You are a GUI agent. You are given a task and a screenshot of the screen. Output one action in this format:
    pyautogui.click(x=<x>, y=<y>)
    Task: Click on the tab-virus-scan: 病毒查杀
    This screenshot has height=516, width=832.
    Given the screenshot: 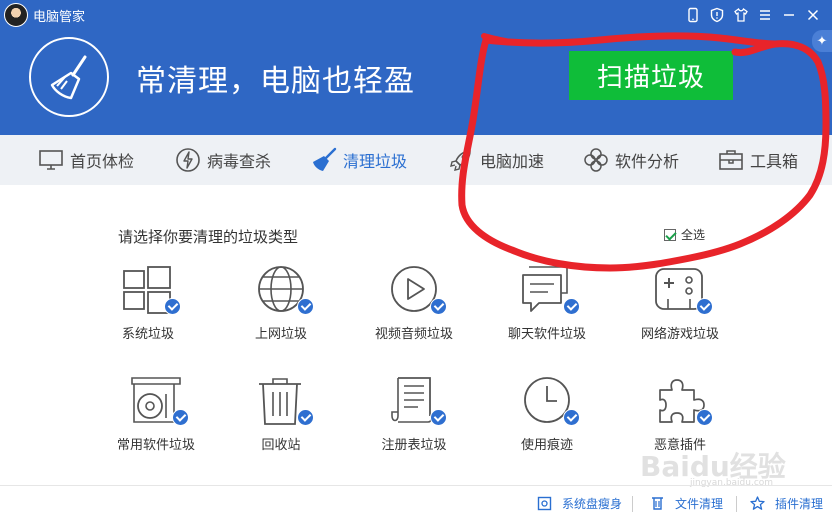 What is the action you would take?
    pyautogui.click(x=223, y=160)
    